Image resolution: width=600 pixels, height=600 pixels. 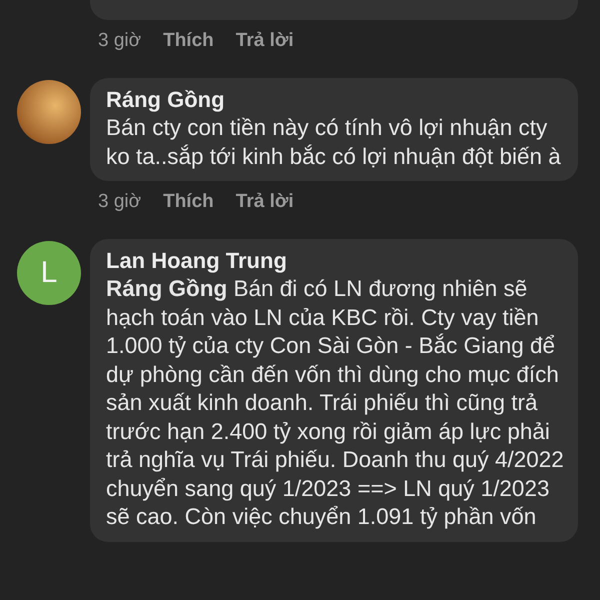 What do you see at coordinates (336, 100) in the screenshot?
I see `author-name: Ráng Gồng` at bounding box center [336, 100].